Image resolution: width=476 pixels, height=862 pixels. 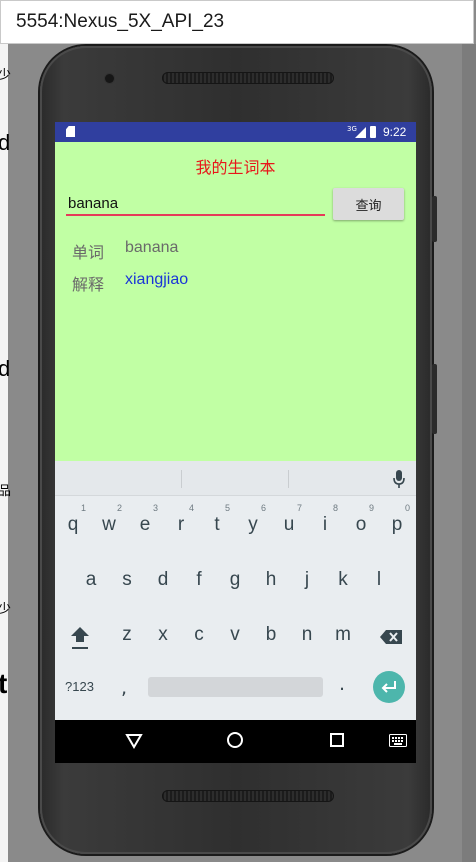 What do you see at coordinates (163, 635) in the screenshot?
I see `key-x: x` at bounding box center [163, 635].